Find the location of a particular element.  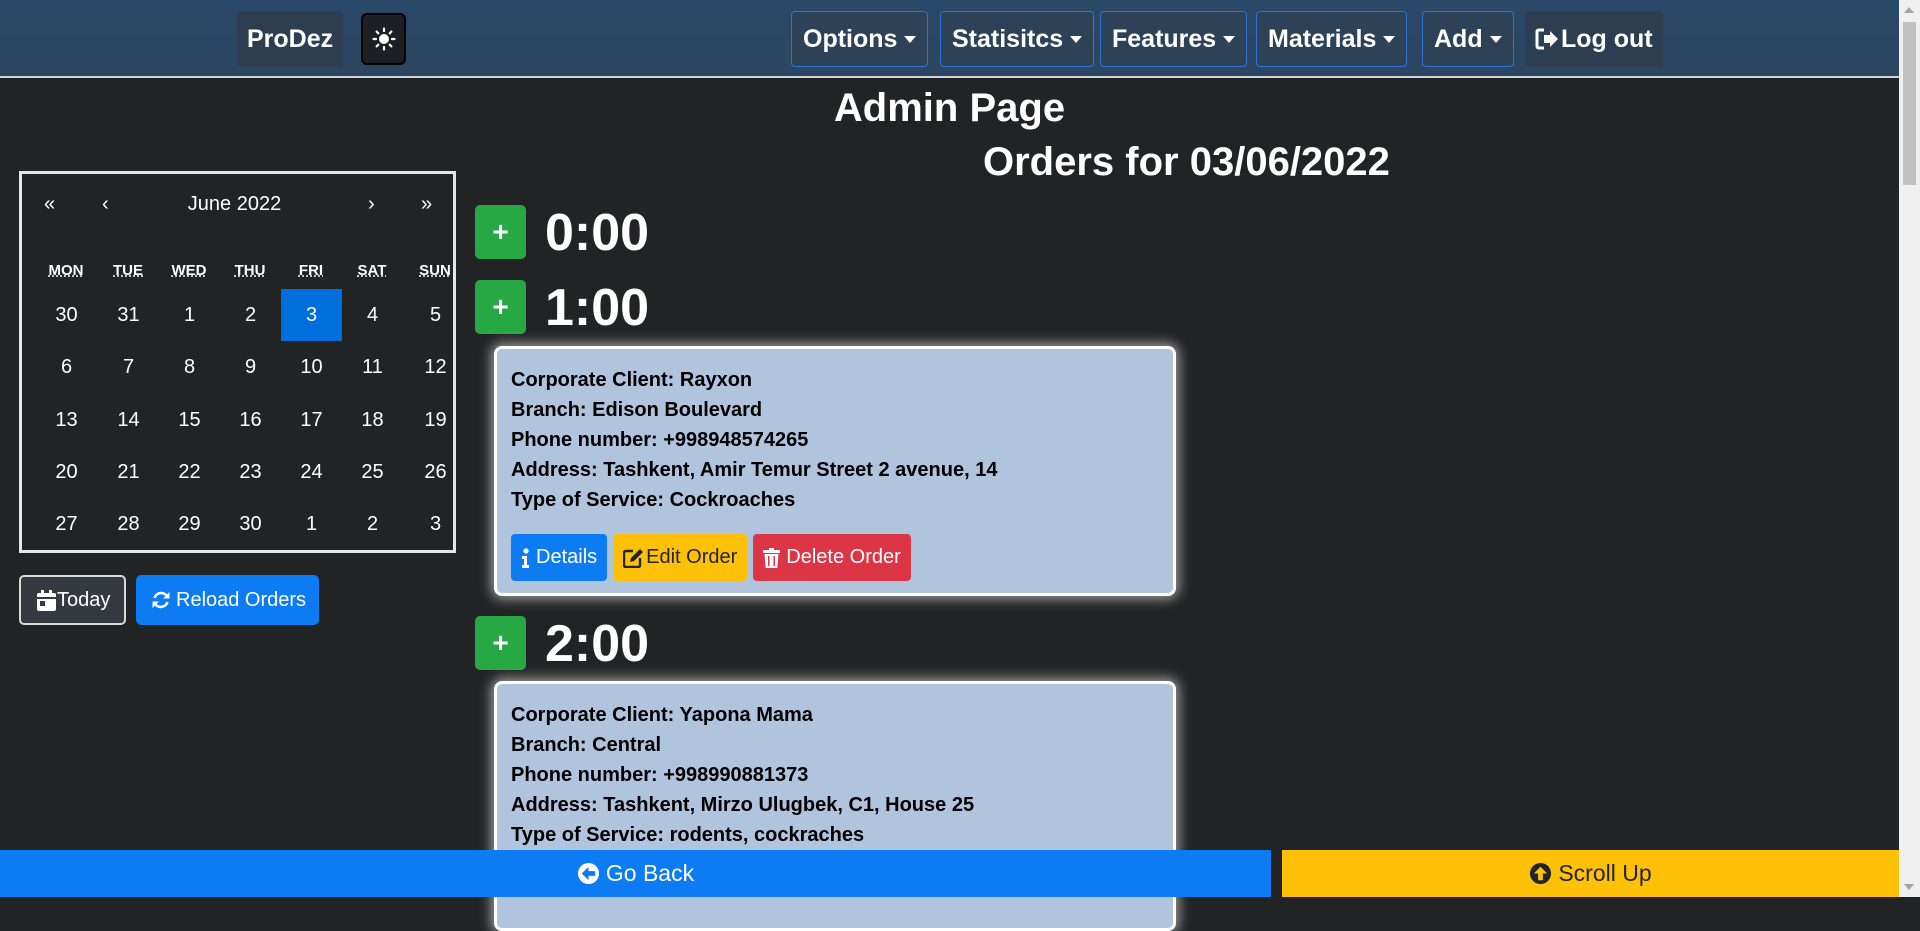

nav-options-label: Options is located at coordinates (850, 38).